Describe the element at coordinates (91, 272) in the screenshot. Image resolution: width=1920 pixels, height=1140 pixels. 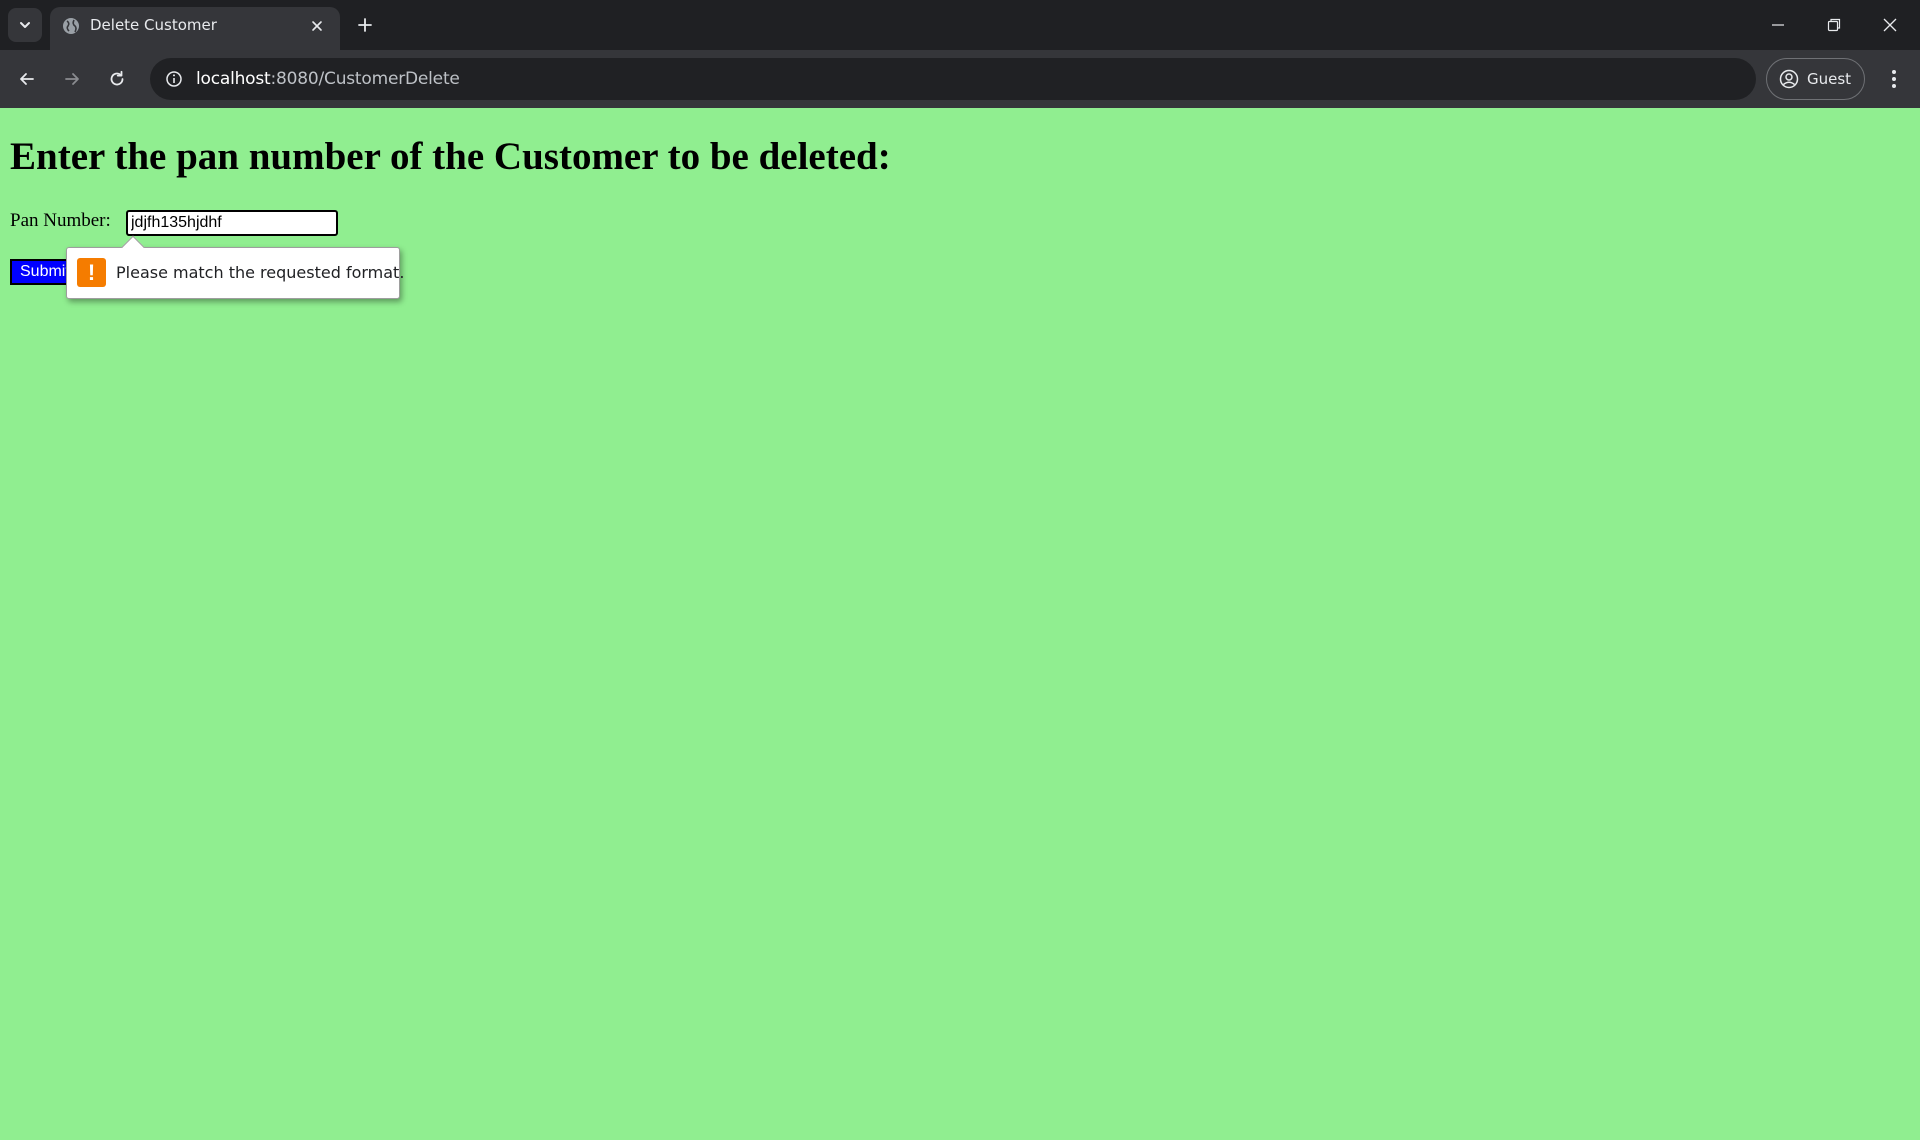
I see `exclamation-icon: !` at that location.